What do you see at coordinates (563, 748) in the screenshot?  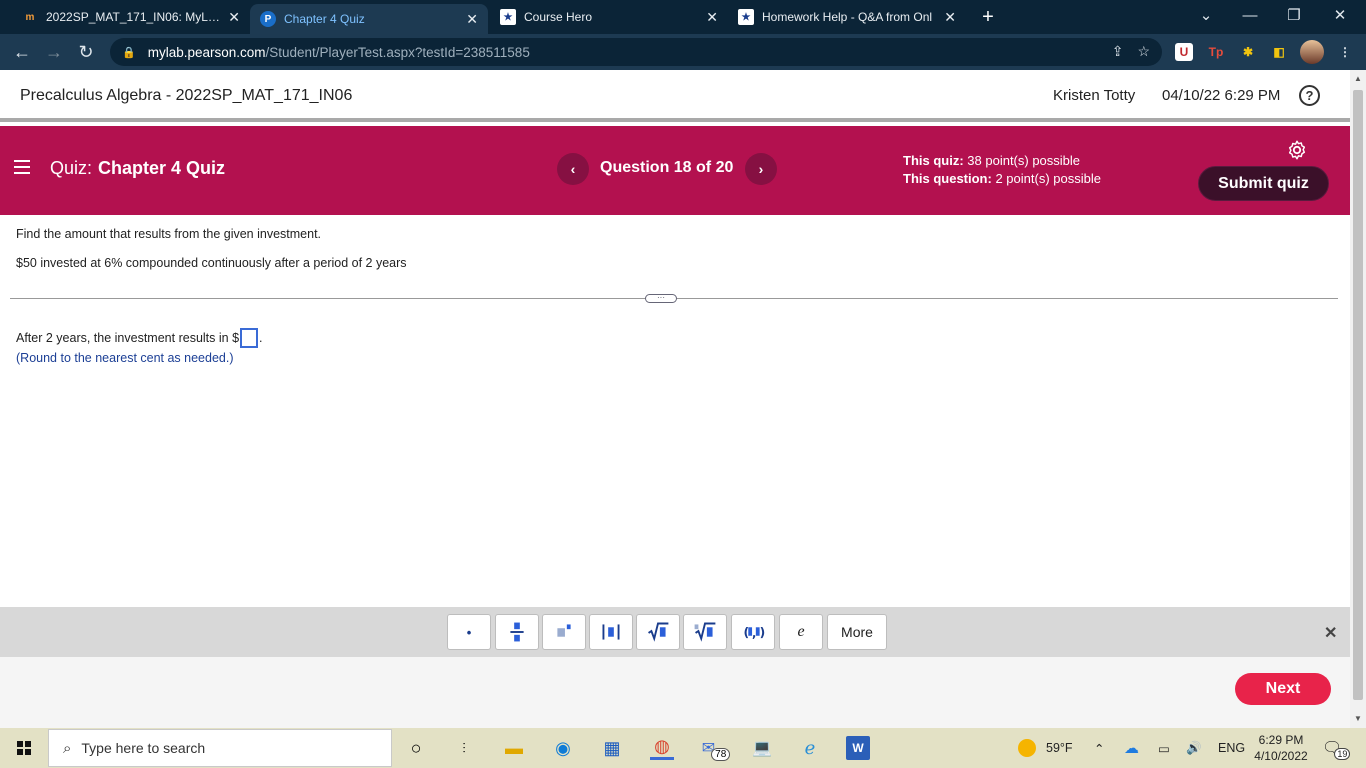 I see `edge-icon: ◉` at bounding box center [563, 748].